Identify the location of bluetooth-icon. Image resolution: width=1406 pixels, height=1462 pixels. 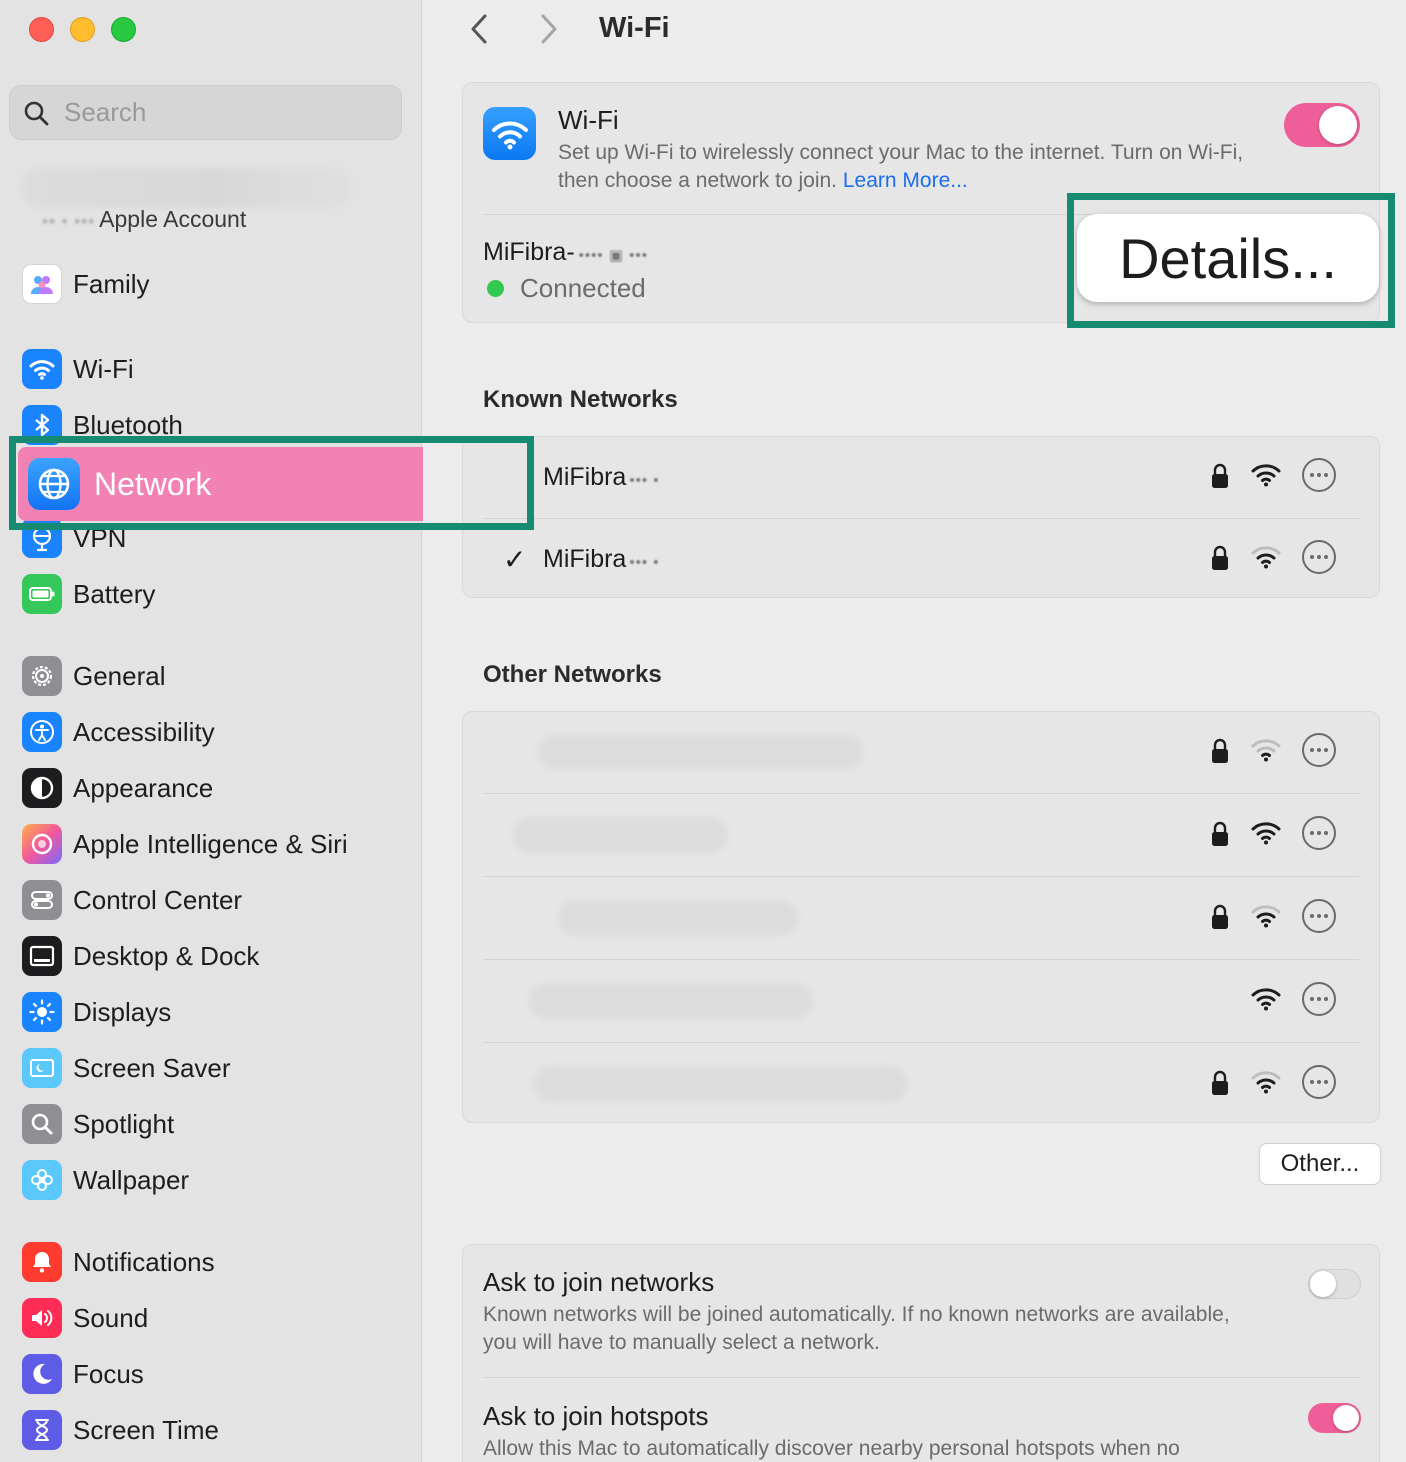
(42, 425).